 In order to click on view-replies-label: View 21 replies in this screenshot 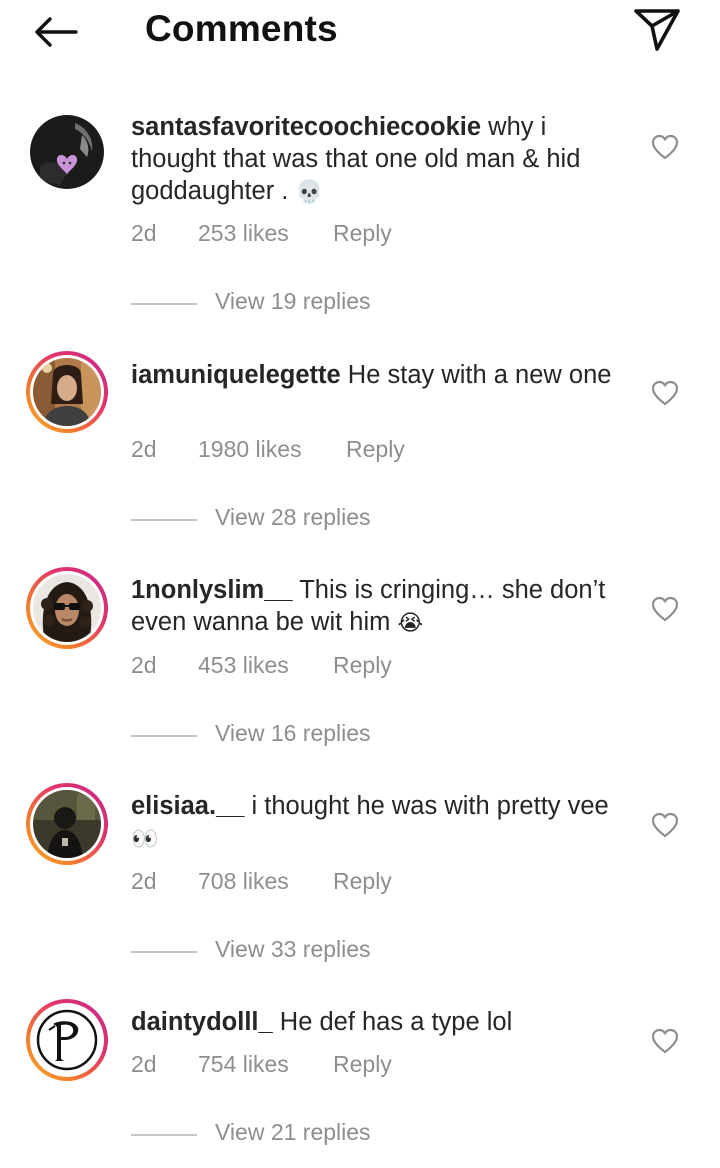, I will do `click(293, 1132)`.